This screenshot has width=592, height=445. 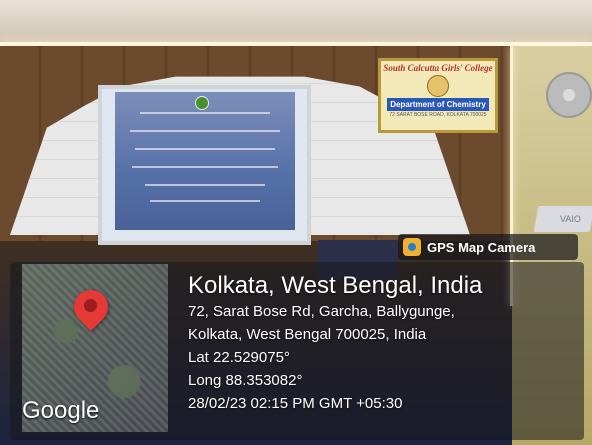 I want to click on sign-college-name: South Calcutta Girls' College, so click(x=438, y=68).